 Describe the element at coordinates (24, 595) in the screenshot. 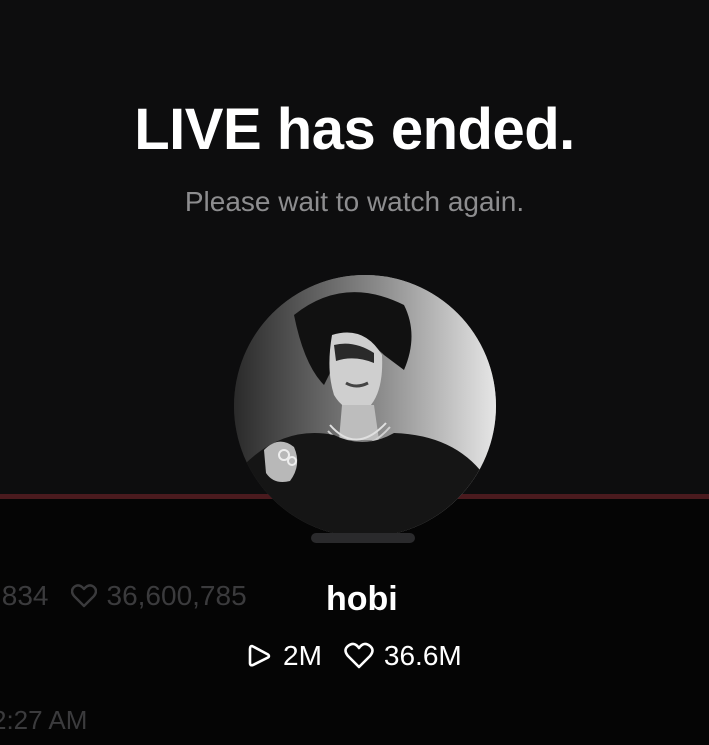

I see `background-views-count: ,834` at that location.